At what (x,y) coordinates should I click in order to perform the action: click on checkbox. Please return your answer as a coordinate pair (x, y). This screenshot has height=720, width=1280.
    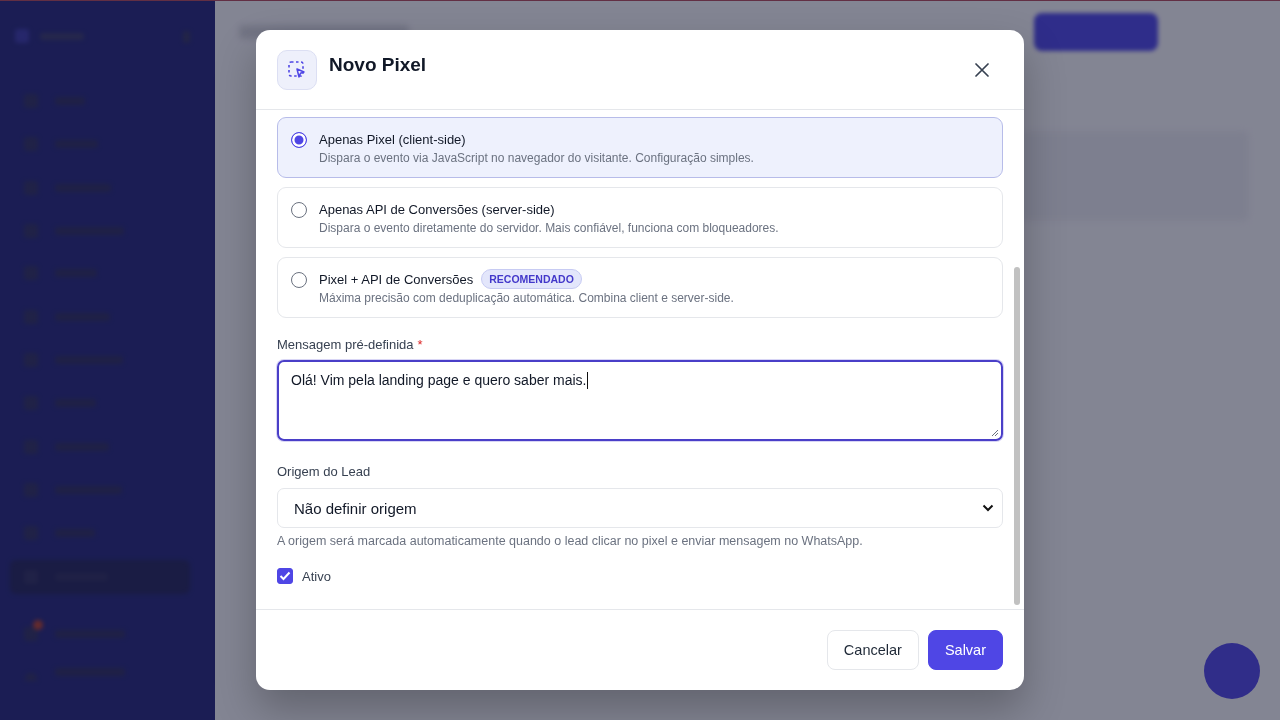
    Looking at the image, I should click on (285, 576).